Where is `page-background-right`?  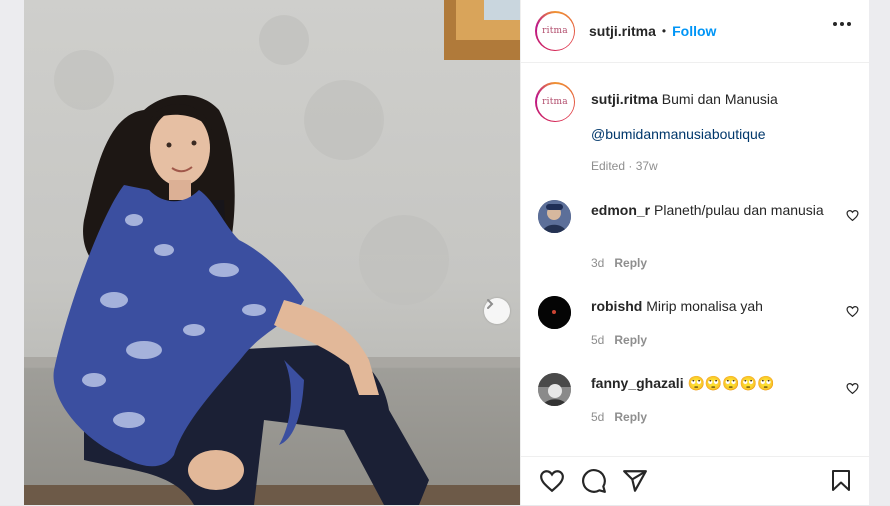
page-background-right is located at coordinates (879, 252).